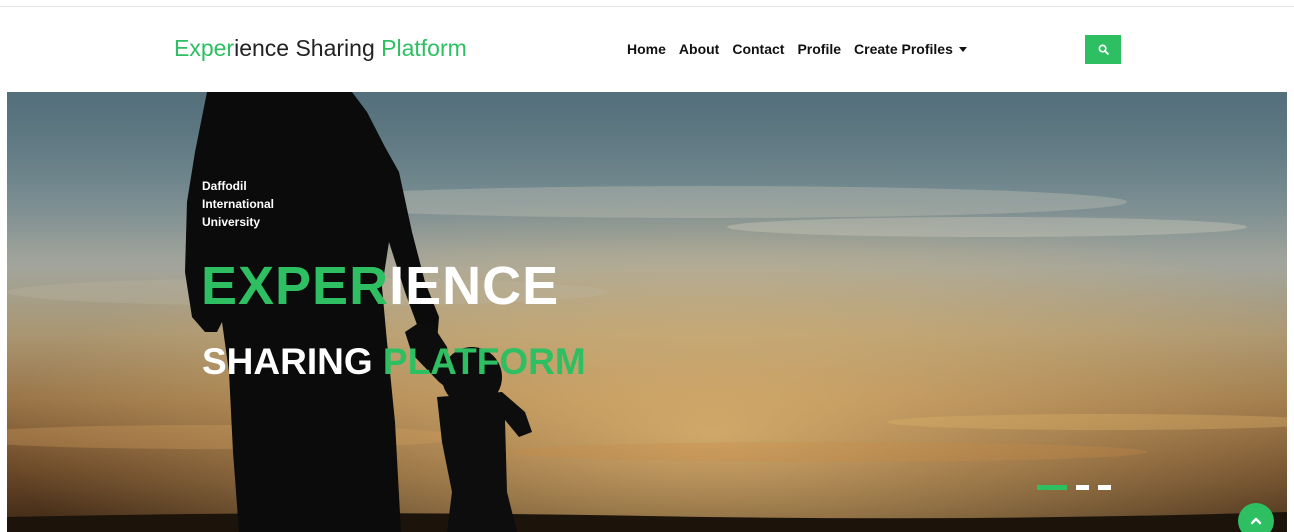 The image size is (1294, 532). I want to click on brand-part-3: Platform, so click(424, 48).